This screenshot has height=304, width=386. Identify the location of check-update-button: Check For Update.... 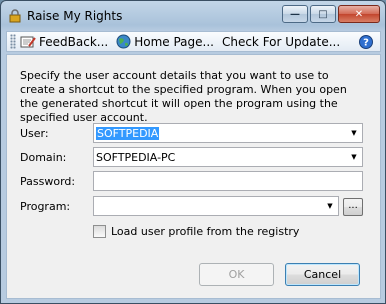
(281, 42).